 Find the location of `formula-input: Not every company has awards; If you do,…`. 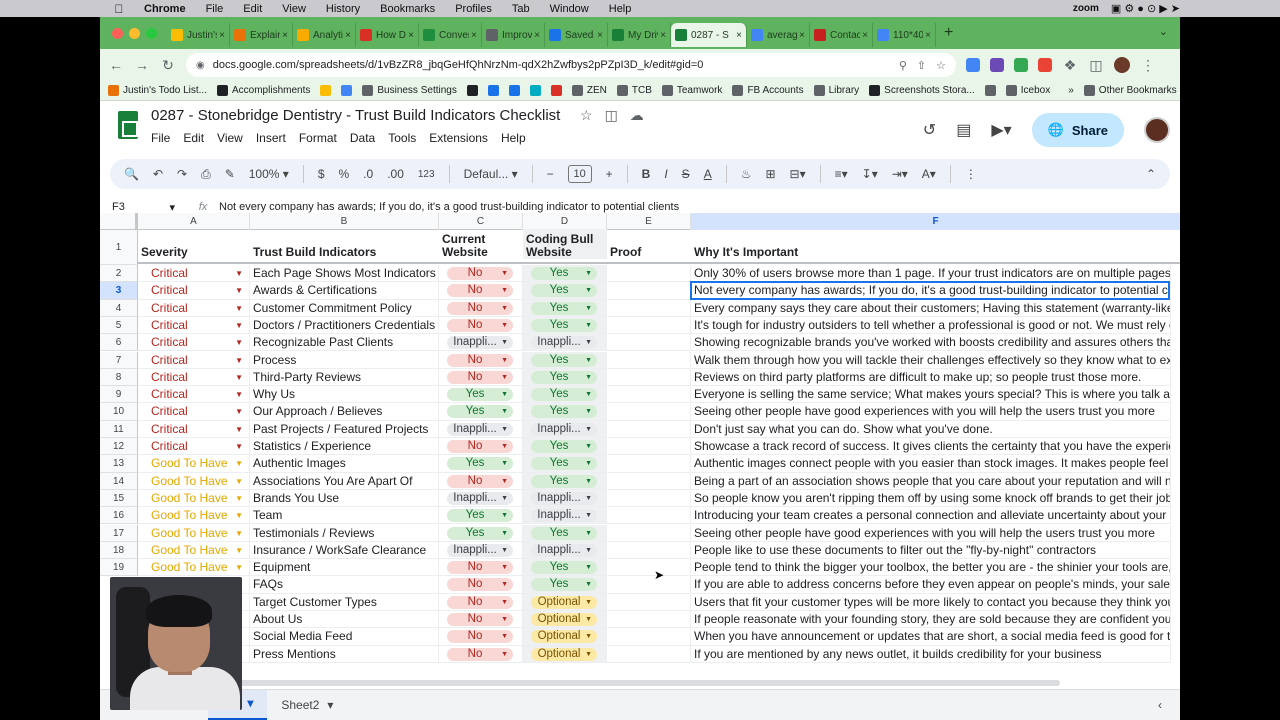

formula-input: Not every company has awards; If you do,… is located at coordinates (449, 207).